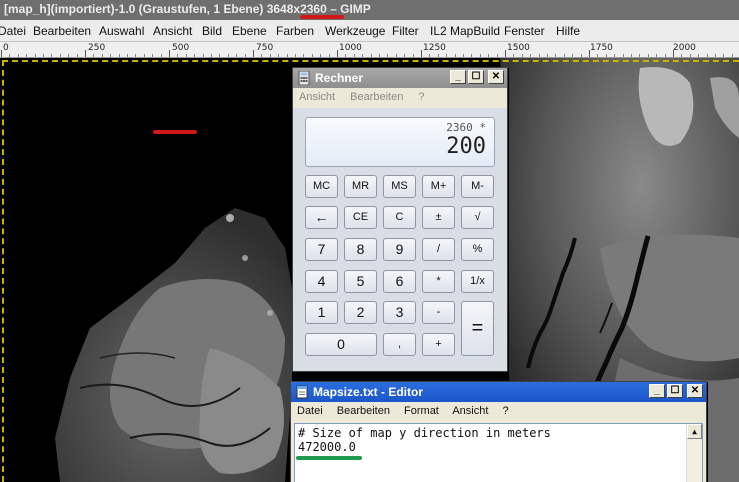 The height and width of the screenshot is (482, 739). I want to click on menu-werkzeuge: Werkzeuge, so click(355, 31).